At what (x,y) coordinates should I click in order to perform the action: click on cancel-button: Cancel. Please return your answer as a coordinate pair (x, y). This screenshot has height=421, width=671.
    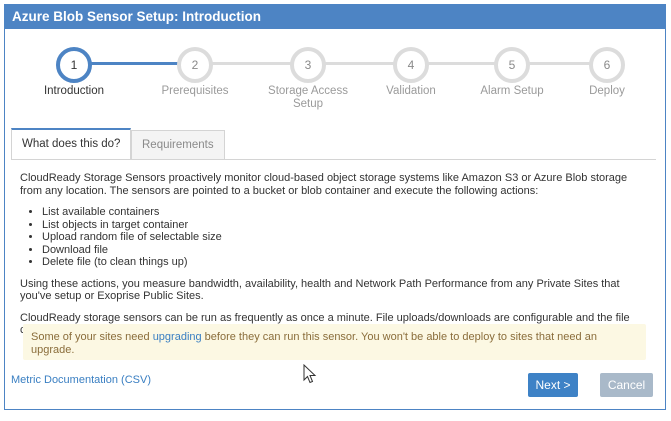
    Looking at the image, I should click on (626, 385).